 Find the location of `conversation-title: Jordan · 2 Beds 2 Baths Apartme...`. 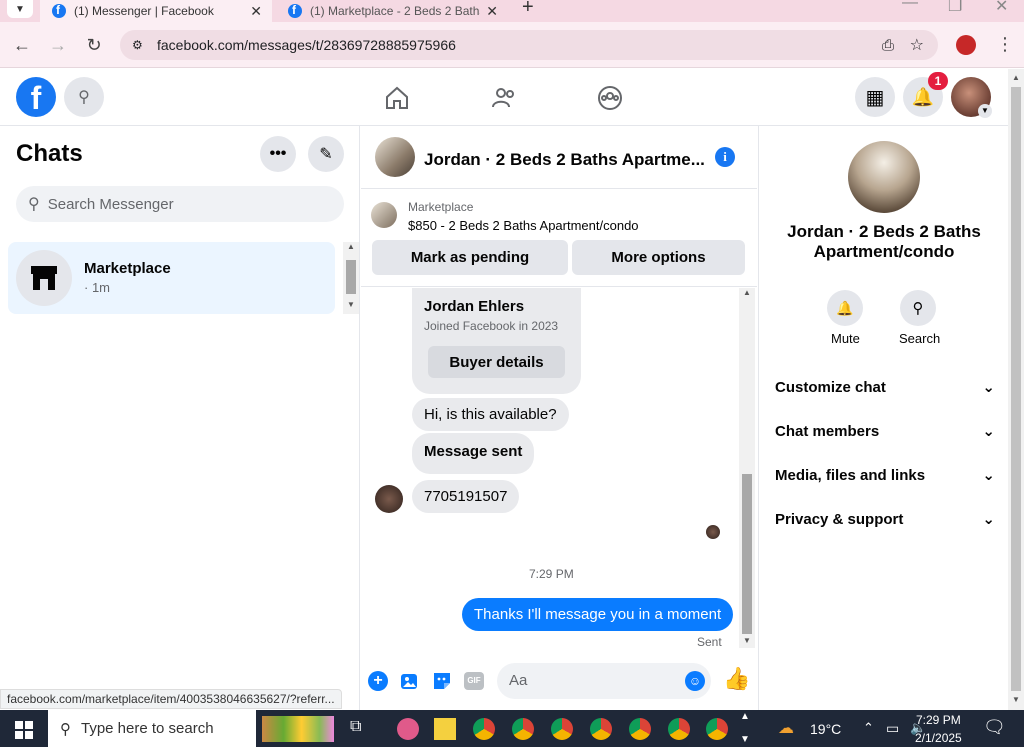

conversation-title: Jordan · 2 Beds 2 Baths Apartme... is located at coordinates (564, 160).